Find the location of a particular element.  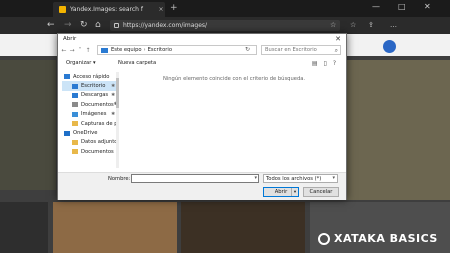

home-icon: ⌂ is located at coordinates (98, 25).